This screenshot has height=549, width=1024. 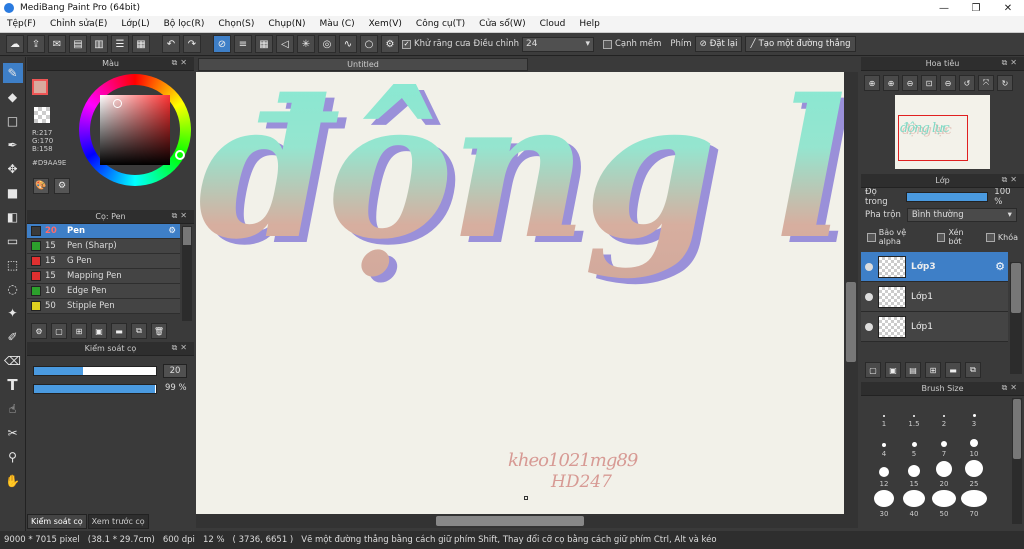 What do you see at coordinates (79, 331) in the screenshot?
I see `add-brush-icon: ⊞` at bounding box center [79, 331].